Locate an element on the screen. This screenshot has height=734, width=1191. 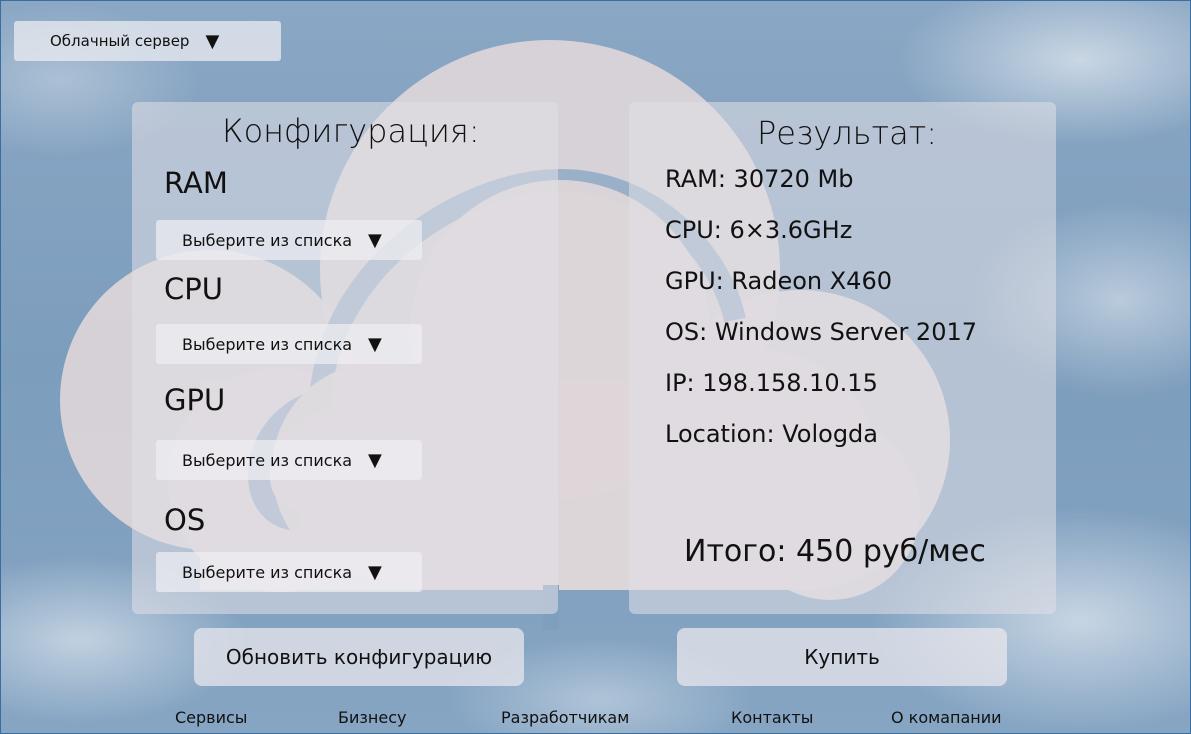
gpu-label: GPU is located at coordinates (195, 400).